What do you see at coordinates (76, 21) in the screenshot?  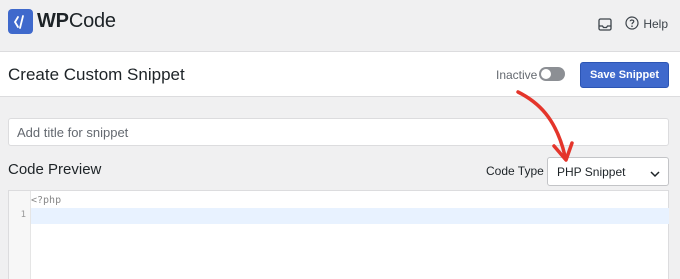 I see `logo-text: WPCode` at bounding box center [76, 21].